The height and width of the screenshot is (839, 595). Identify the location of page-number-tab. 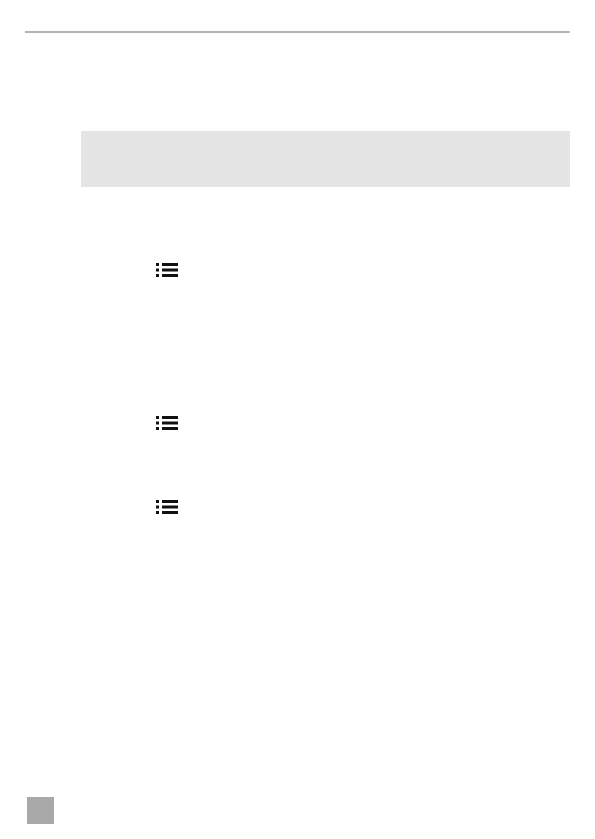
(40, 810).